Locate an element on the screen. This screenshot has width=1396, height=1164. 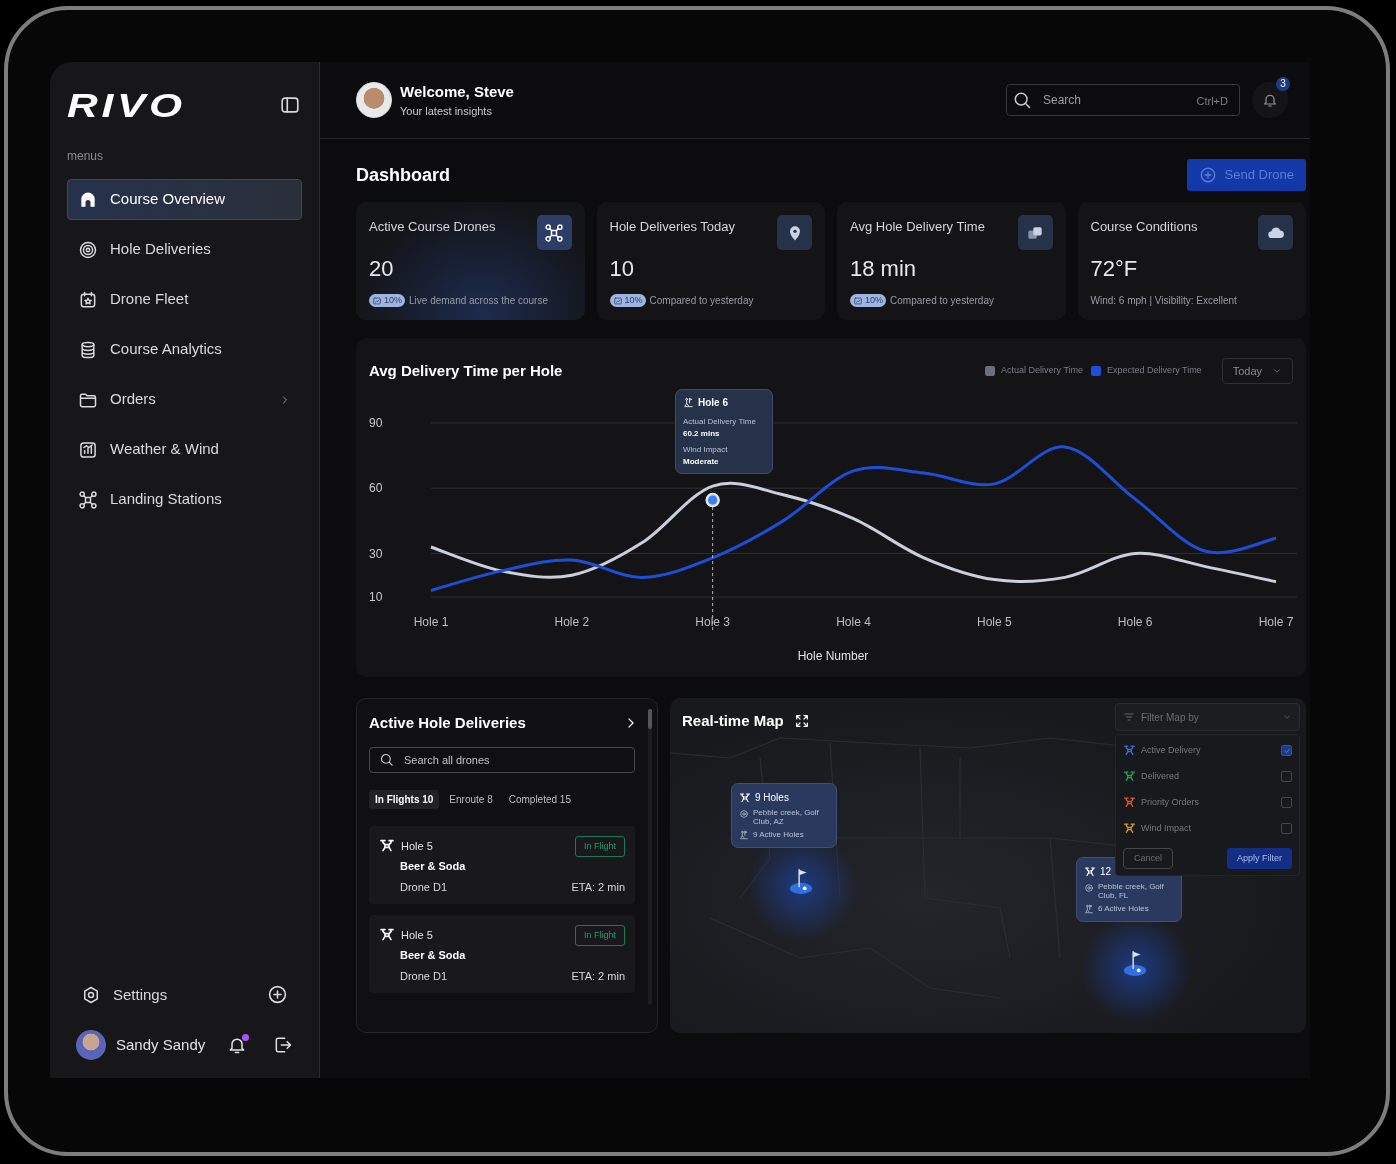
popup-location: Pebble creek, Golf Club, FL is located at coordinates (1131, 891).